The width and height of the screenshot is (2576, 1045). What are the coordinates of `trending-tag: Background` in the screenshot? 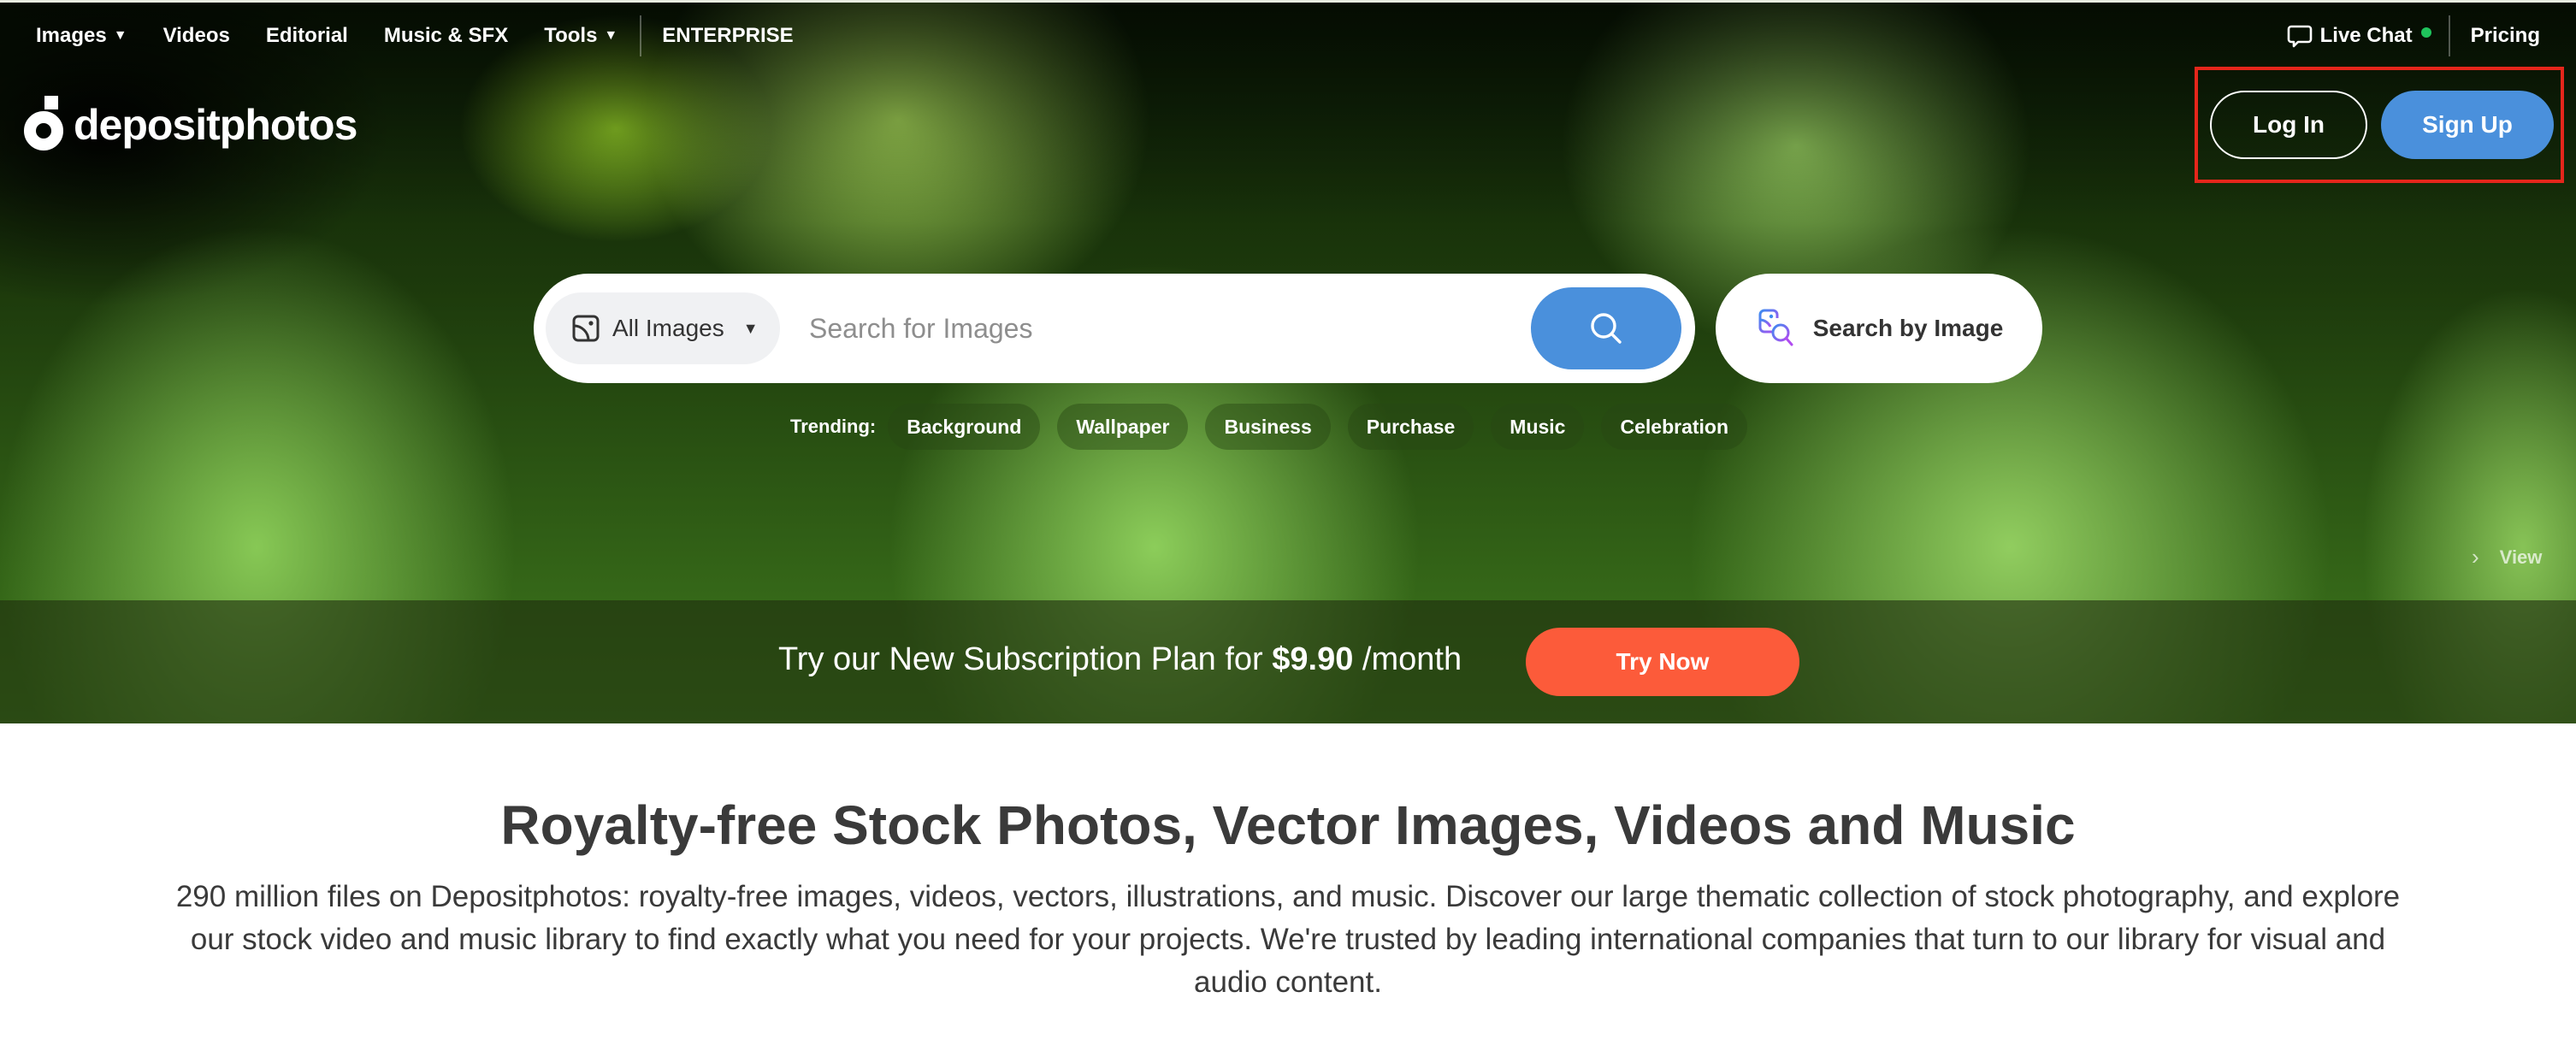 It's located at (964, 427).